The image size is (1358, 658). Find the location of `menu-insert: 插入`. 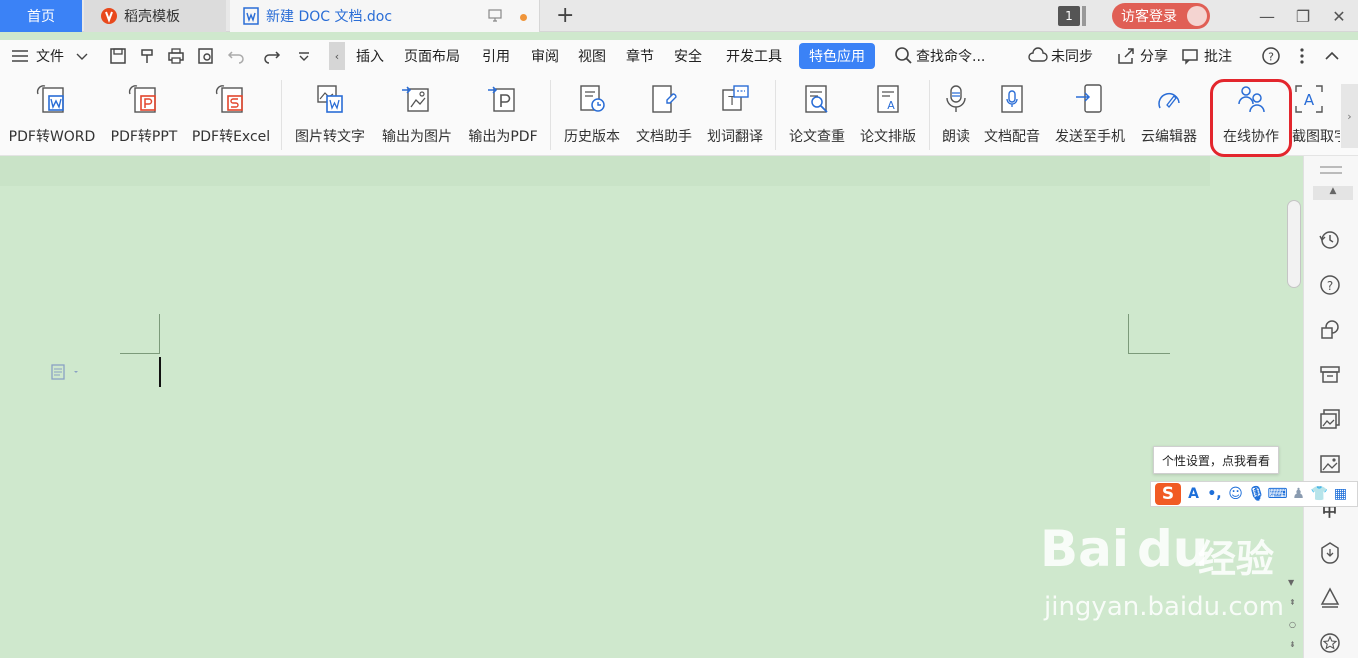

menu-insert: 插入 is located at coordinates (370, 56).